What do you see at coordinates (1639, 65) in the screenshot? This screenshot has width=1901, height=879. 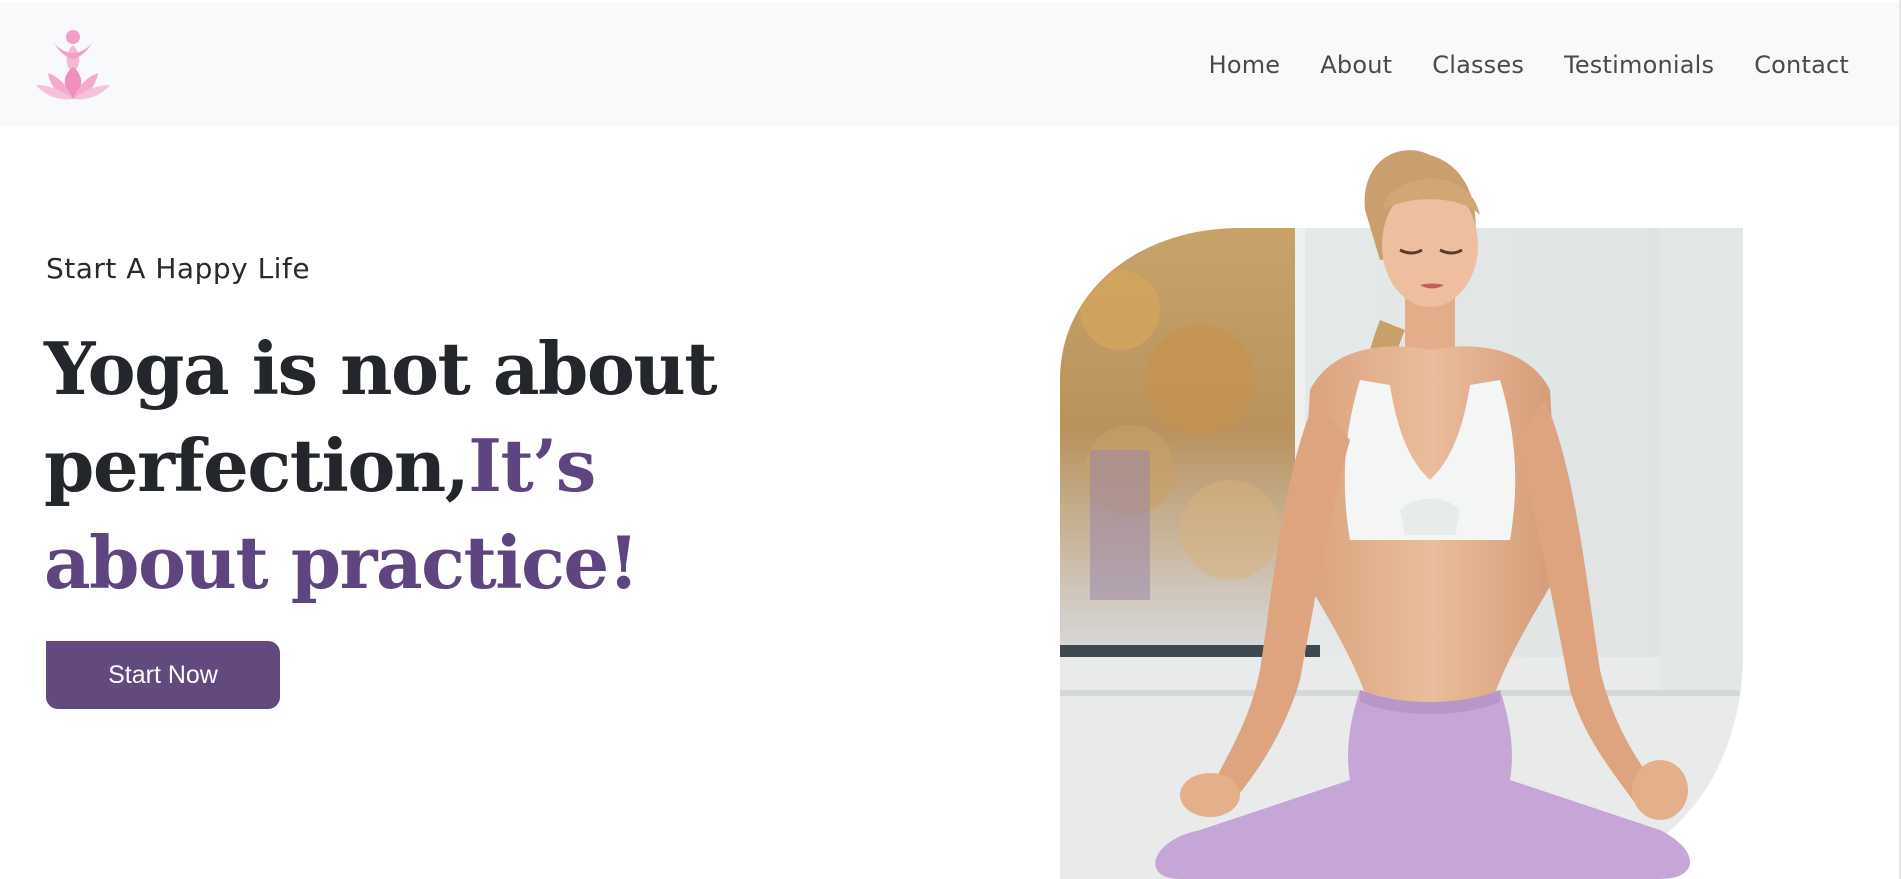 I see `nav-testimonials: Testimonials` at bounding box center [1639, 65].